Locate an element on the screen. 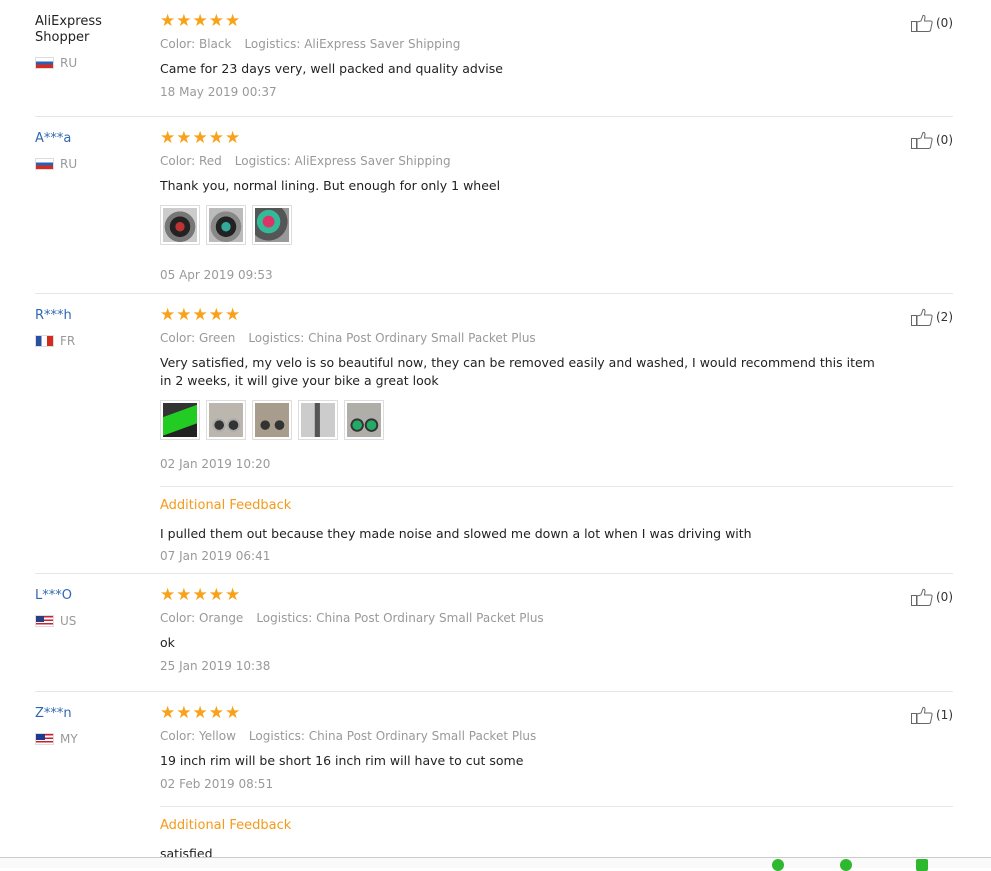 Image resolution: width=991 pixels, height=871 pixels. country-code: MY is located at coordinates (69, 739).